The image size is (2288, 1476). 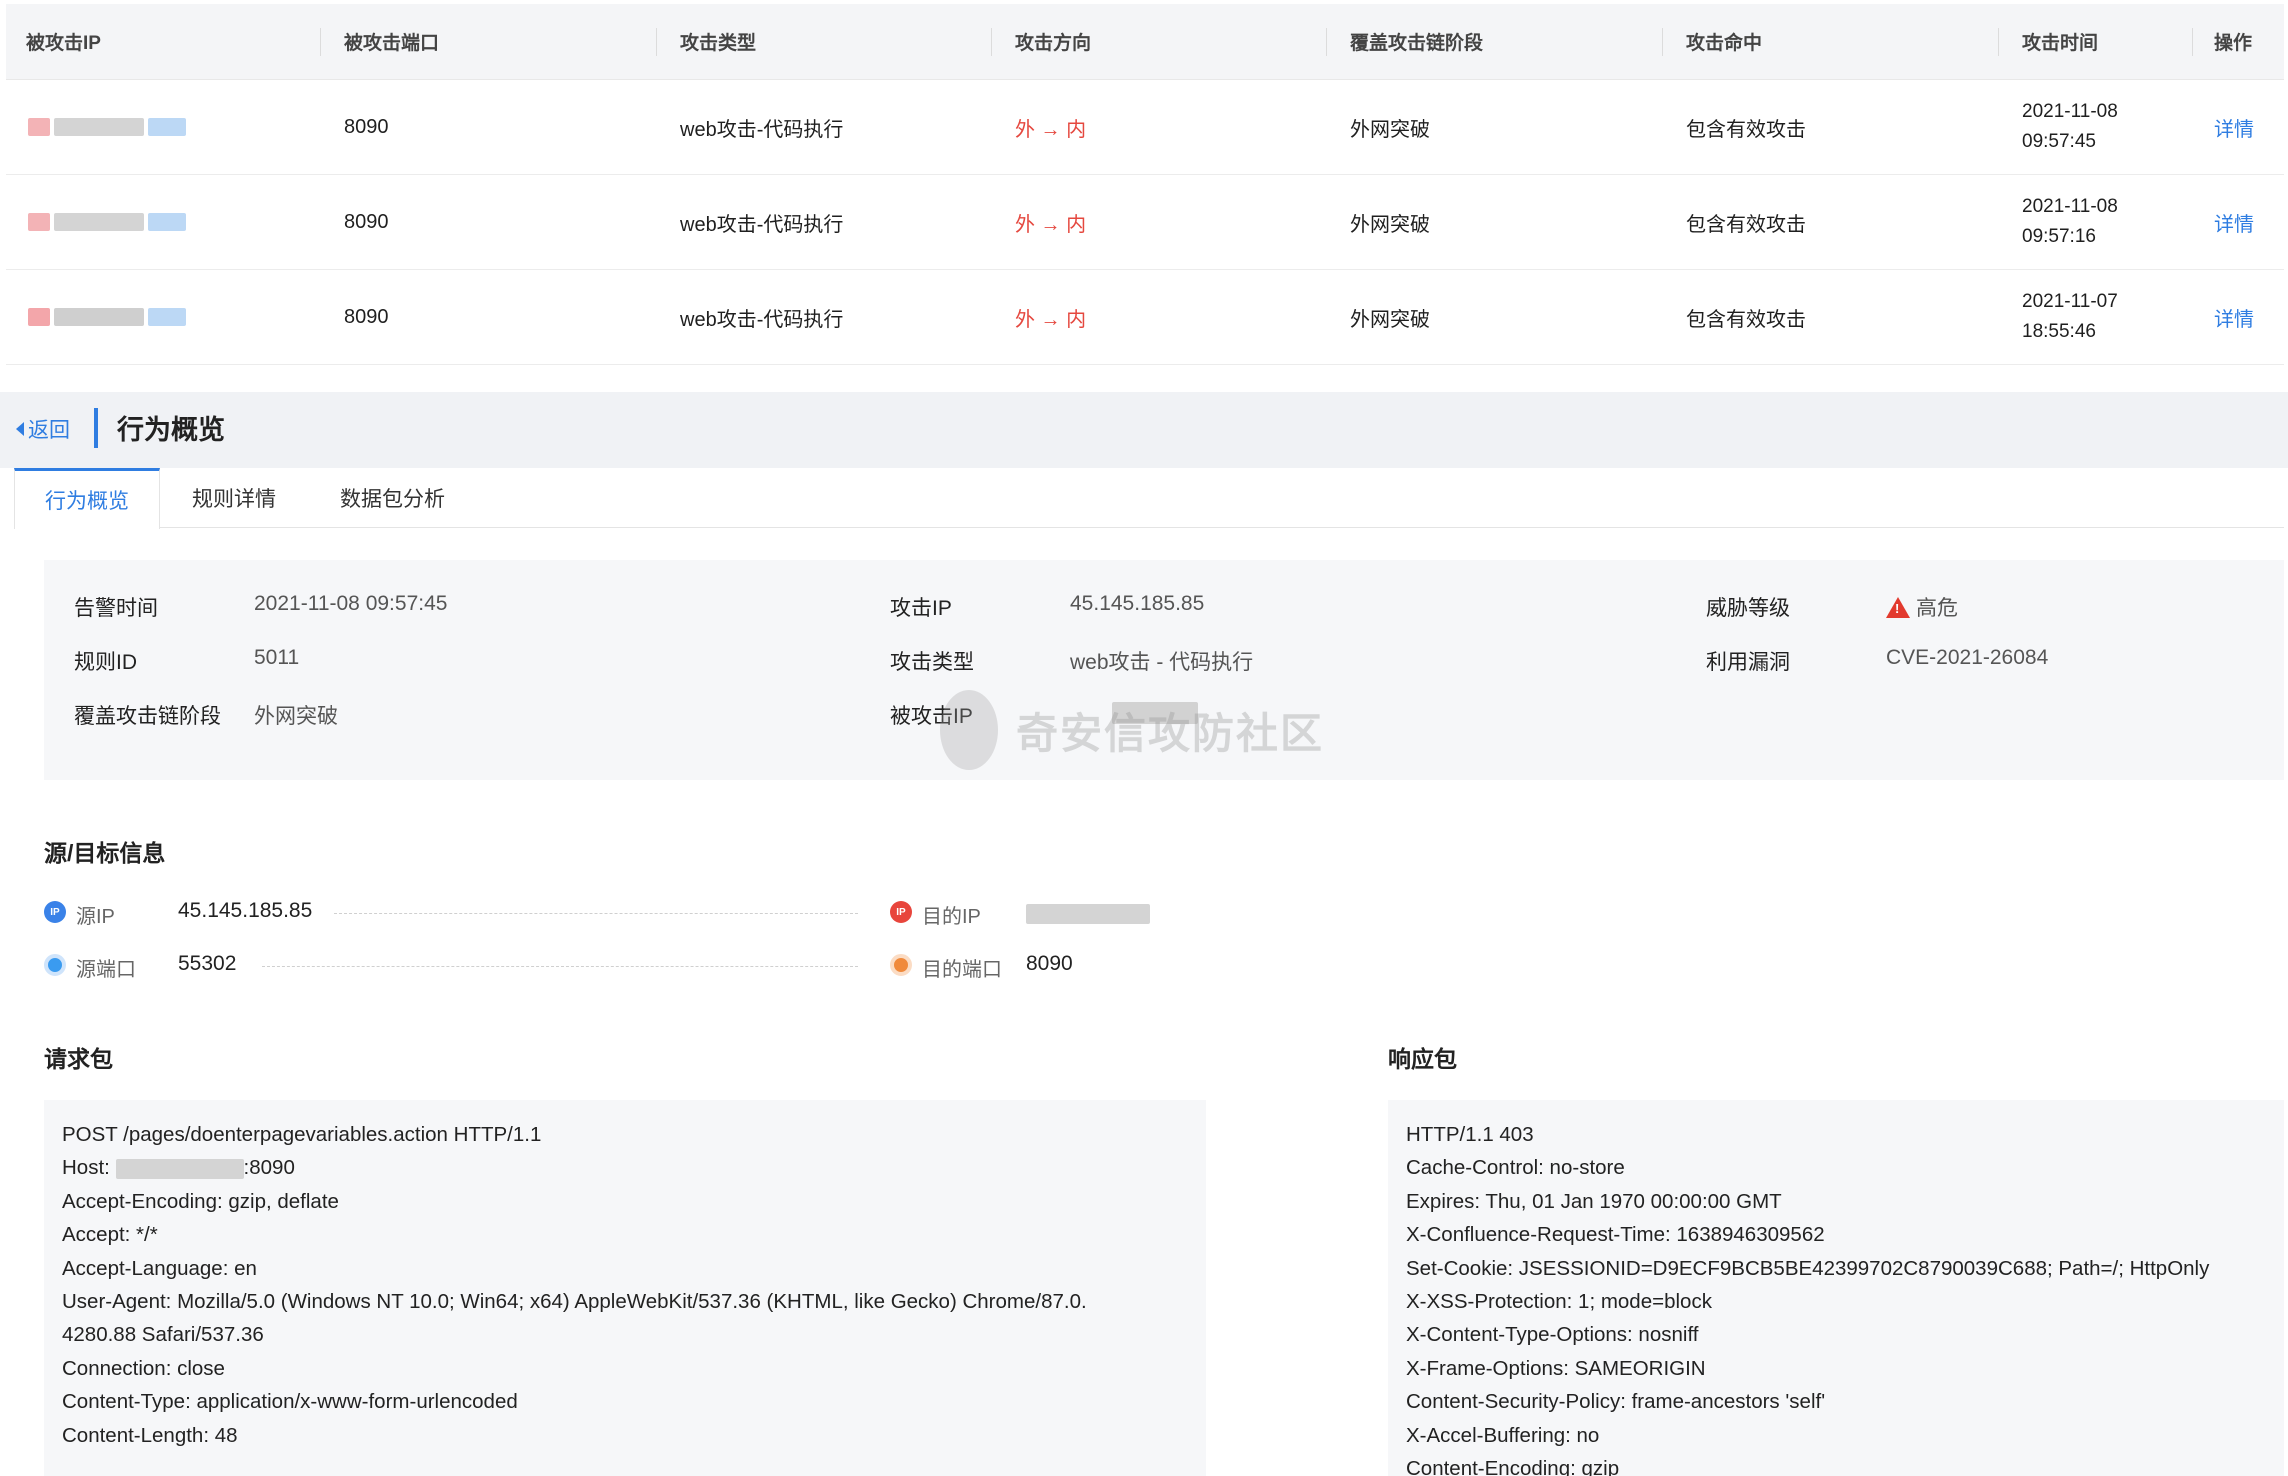 What do you see at coordinates (901, 912) in the screenshot?
I see `target-ip-icon: IP` at bounding box center [901, 912].